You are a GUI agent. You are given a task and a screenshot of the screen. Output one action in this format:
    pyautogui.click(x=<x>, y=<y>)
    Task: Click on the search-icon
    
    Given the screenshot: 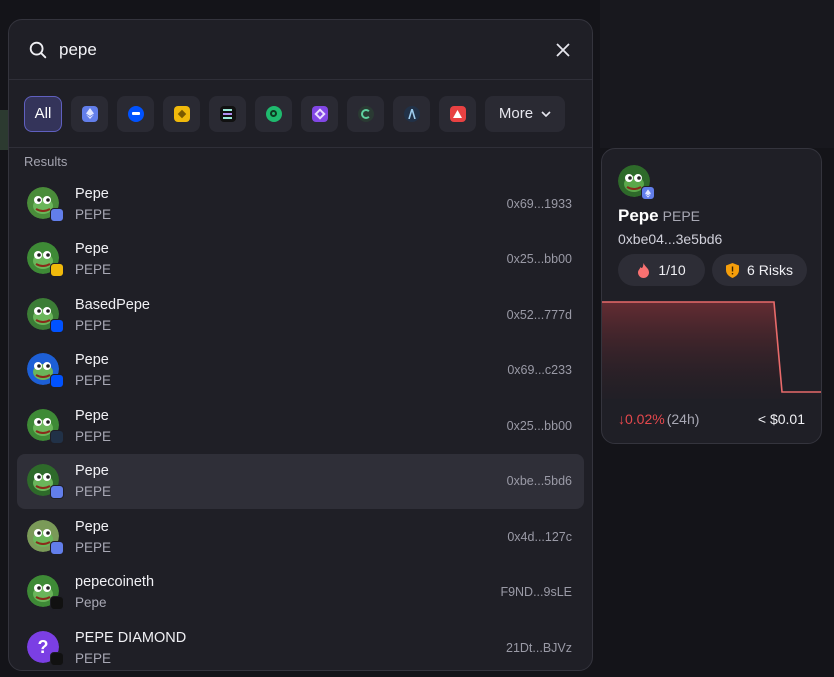 What is the action you would take?
    pyautogui.click(x=38, y=49)
    